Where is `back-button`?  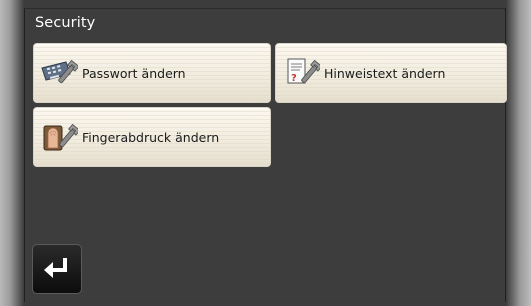
back-button is located at coordinates (57, 269).